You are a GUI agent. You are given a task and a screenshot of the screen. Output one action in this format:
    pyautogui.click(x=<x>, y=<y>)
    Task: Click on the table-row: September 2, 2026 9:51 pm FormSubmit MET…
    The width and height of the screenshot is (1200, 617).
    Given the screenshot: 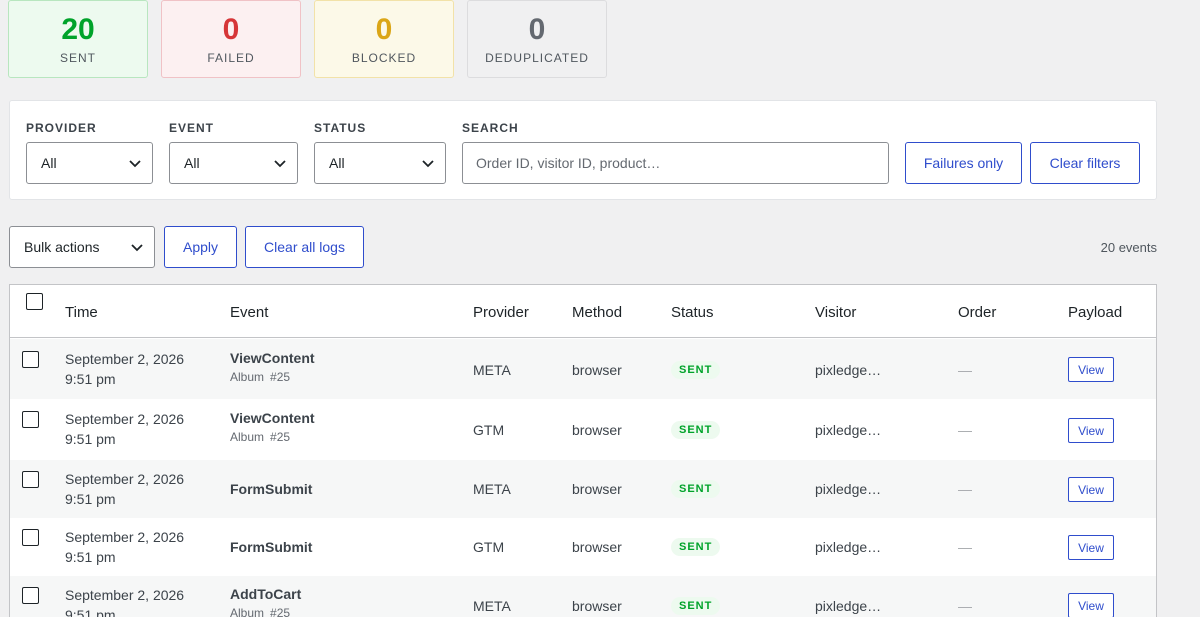 What is the action you would take?
    pyautogui.click(x=583, y=489)
    